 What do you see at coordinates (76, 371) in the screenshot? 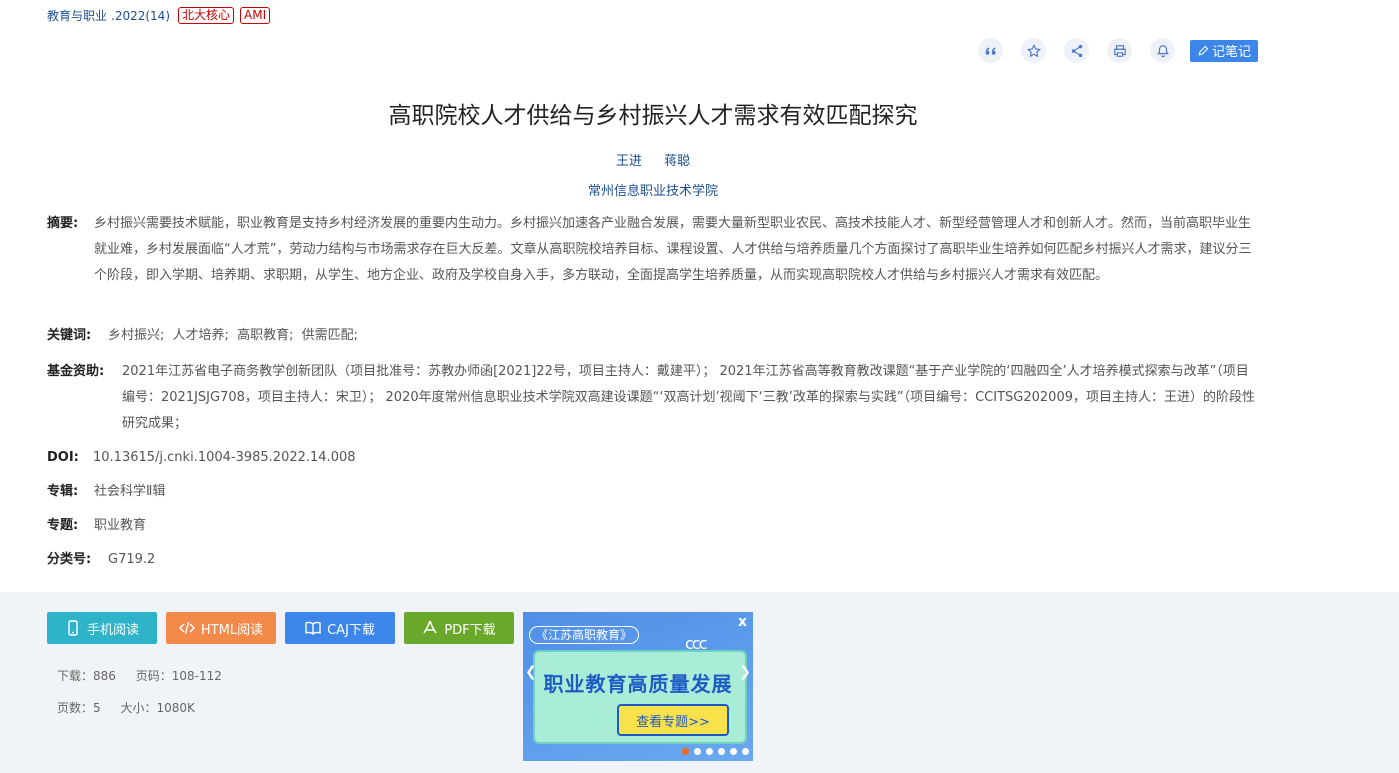
I see `fund-label: 基金资助:` at bounding box center [76, 371].